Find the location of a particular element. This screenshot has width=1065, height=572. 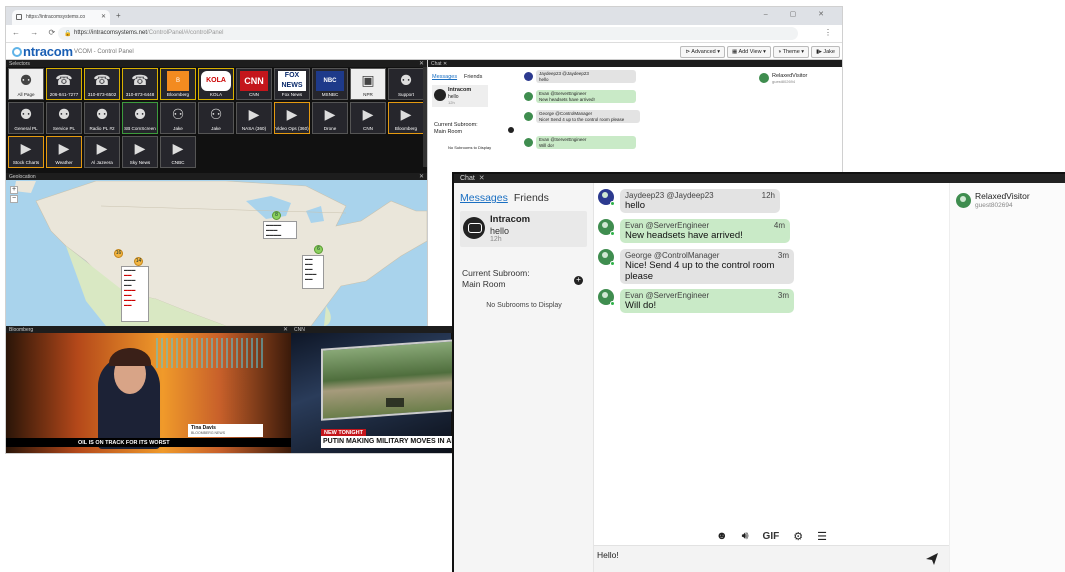

selector-button: ⚉ General PL is located at coordinates (26, 118).